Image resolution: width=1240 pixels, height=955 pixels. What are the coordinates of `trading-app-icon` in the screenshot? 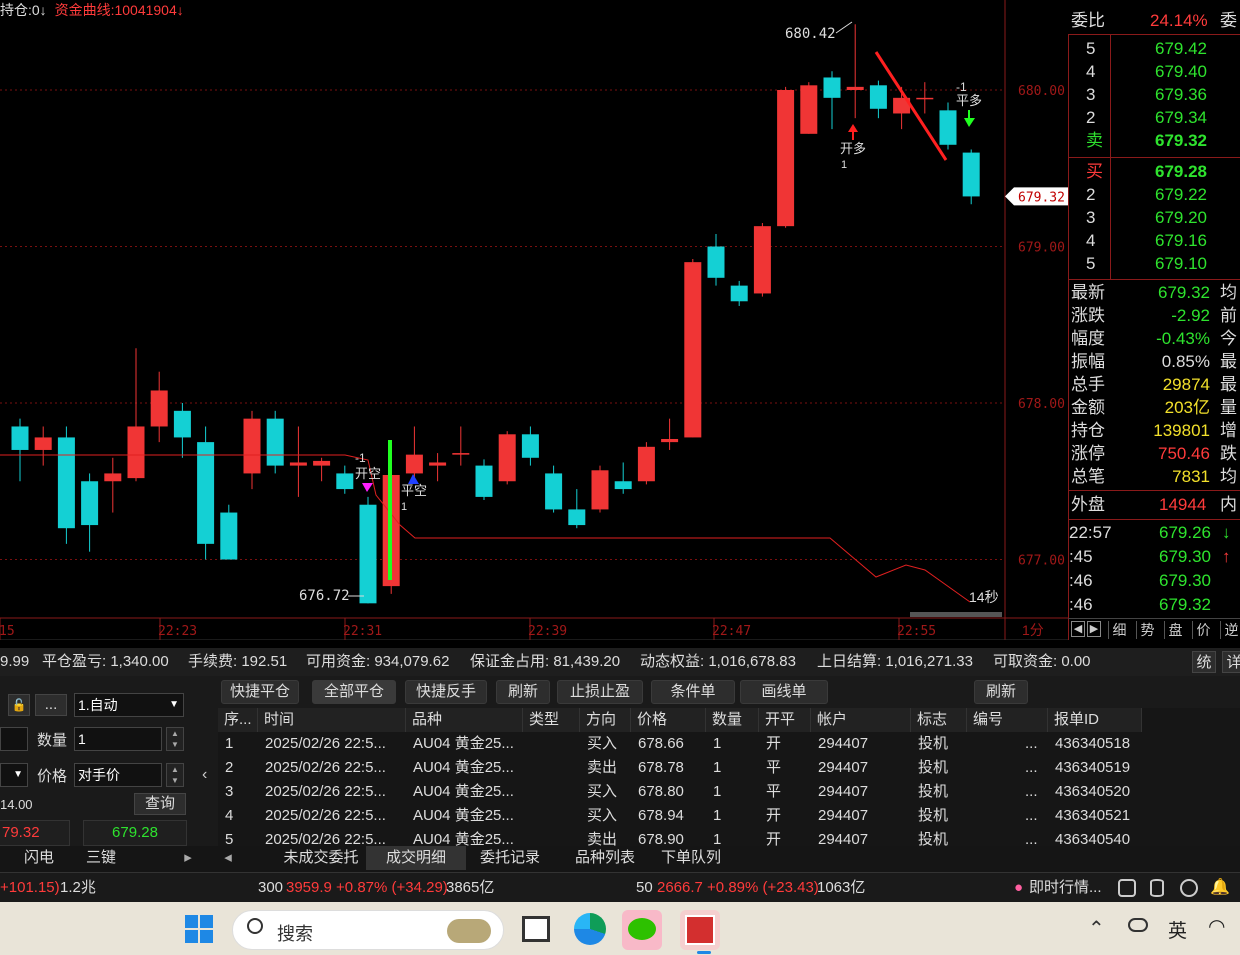 It's located at (700, 930).